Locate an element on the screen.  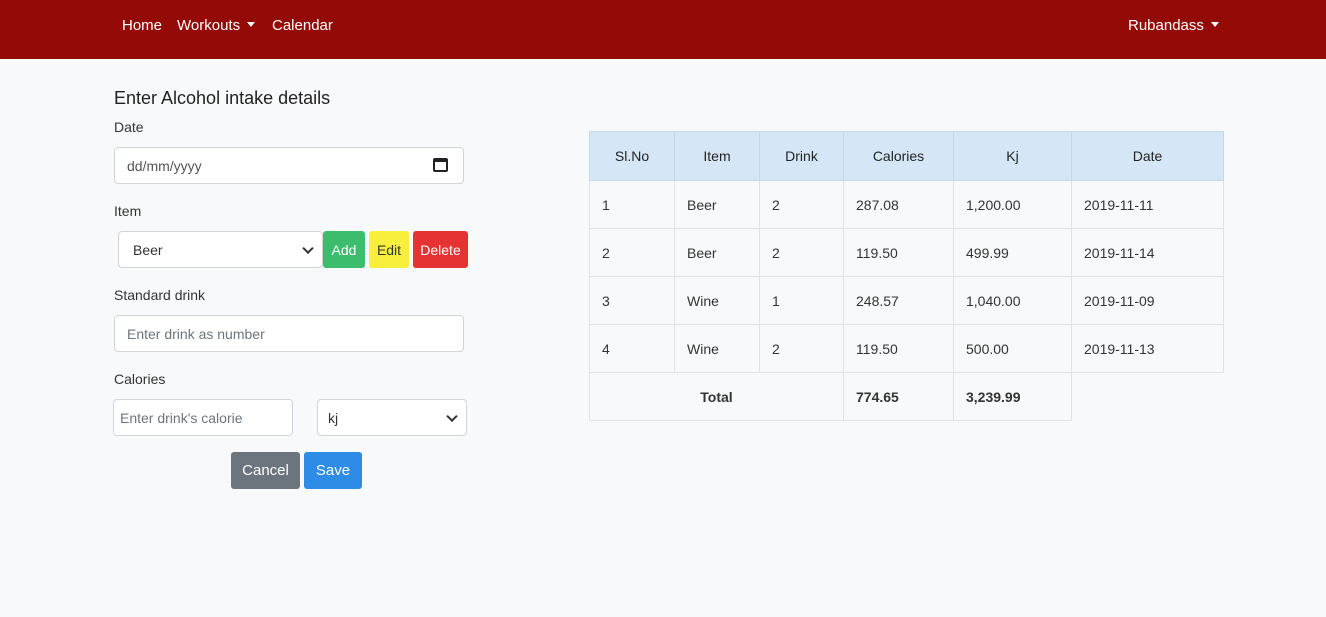
user-menu-dropdown: Rubandass is located at coordinates (1173, 26).